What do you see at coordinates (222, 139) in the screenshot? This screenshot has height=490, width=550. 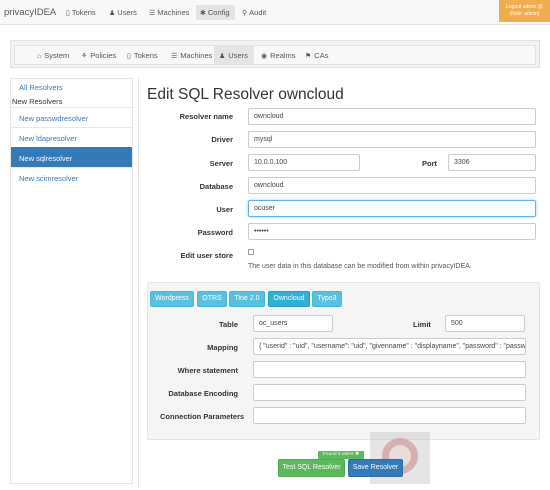 I see `driver-label: Driver` at bounding box center [222, 139].